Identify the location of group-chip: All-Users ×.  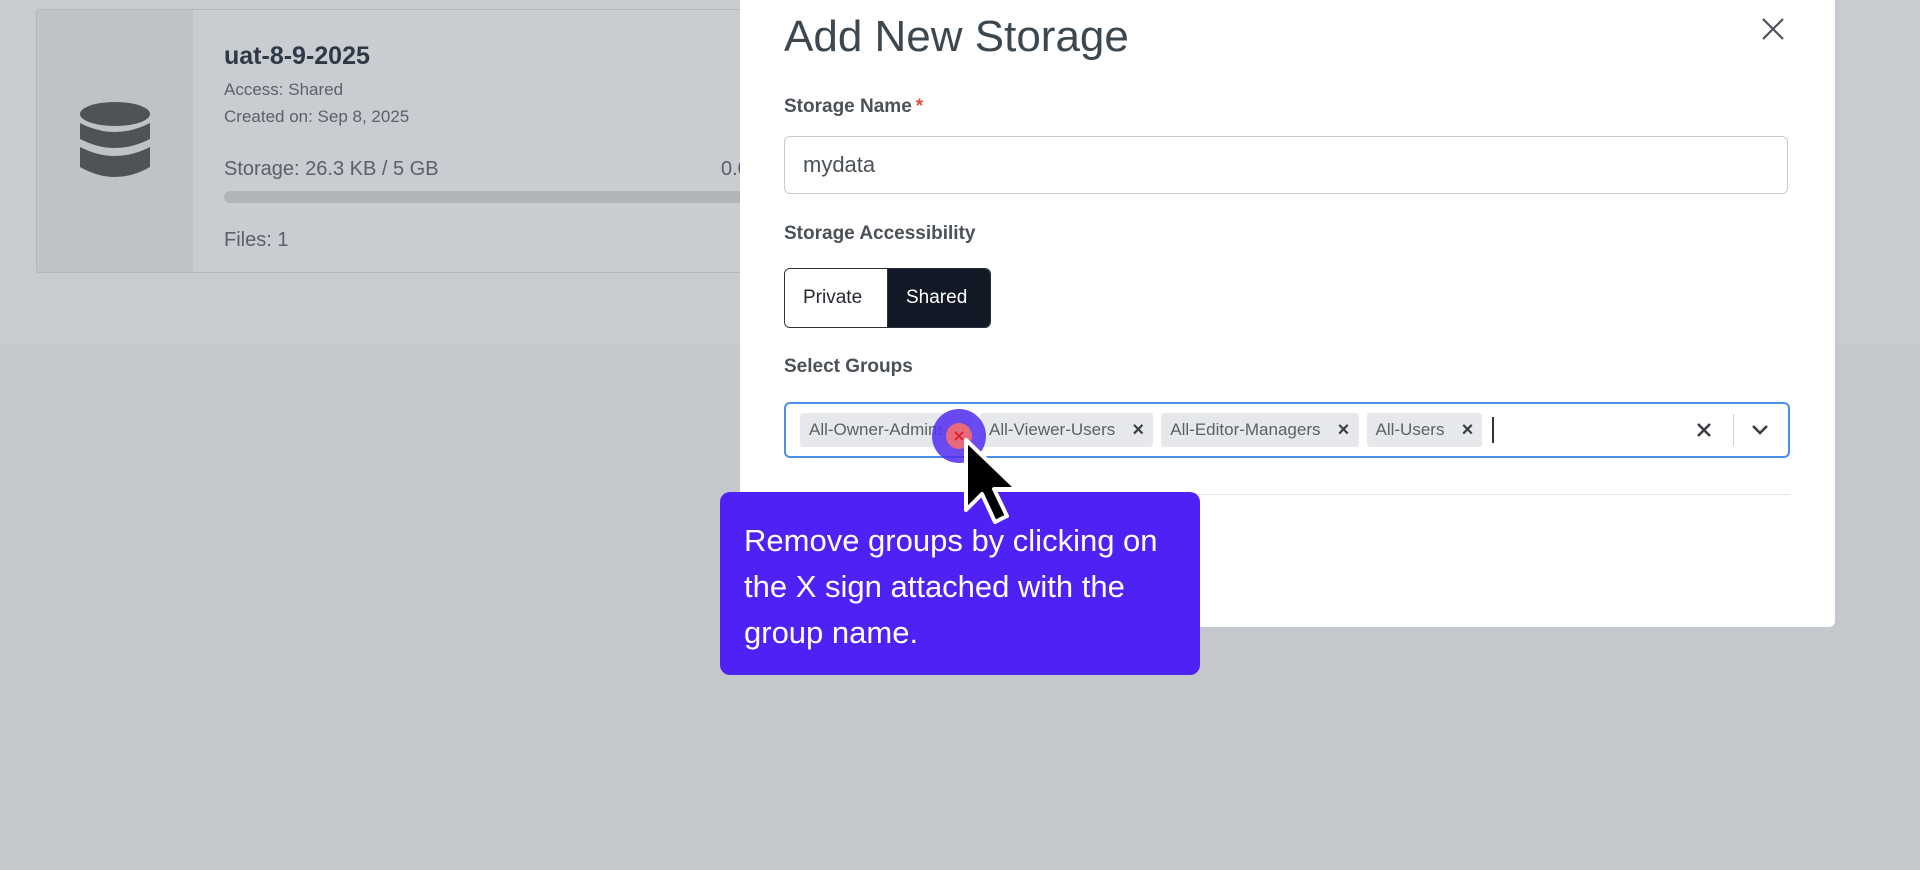
(1424, 430).